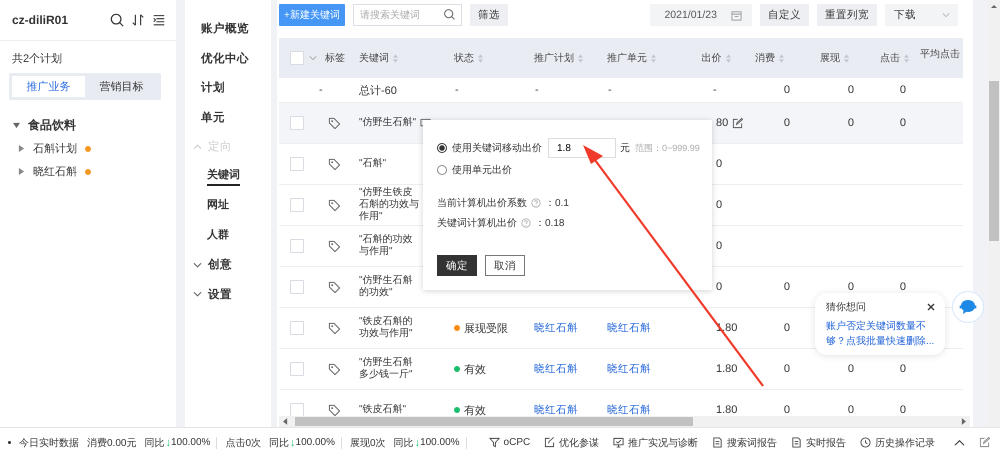 This screenshot has height=457, width=1000. What do you see at coordinates (847, 15) in the screenshot?
I see `toolbar-button: 重置列宽` at bounding box center [847, 15].